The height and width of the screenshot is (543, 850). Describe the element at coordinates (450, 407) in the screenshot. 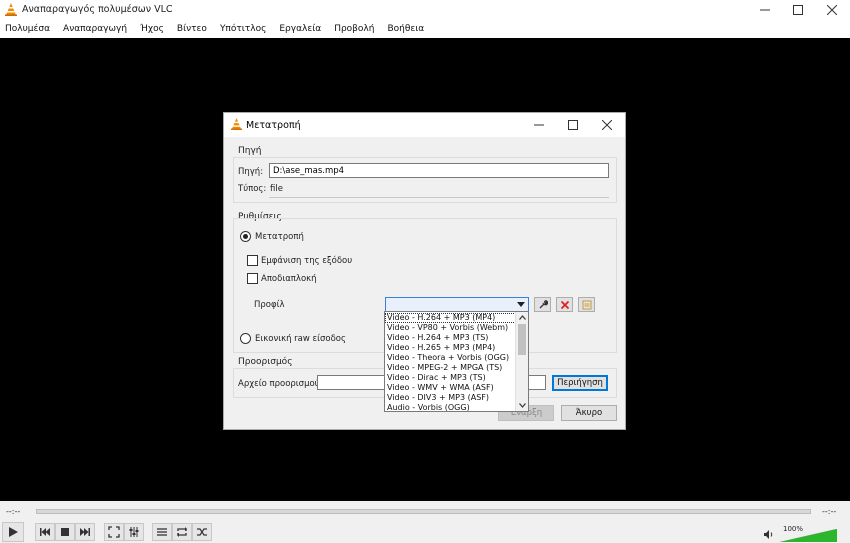

I see `profile-option: Audio - Vorbis (OGG)` at that location.